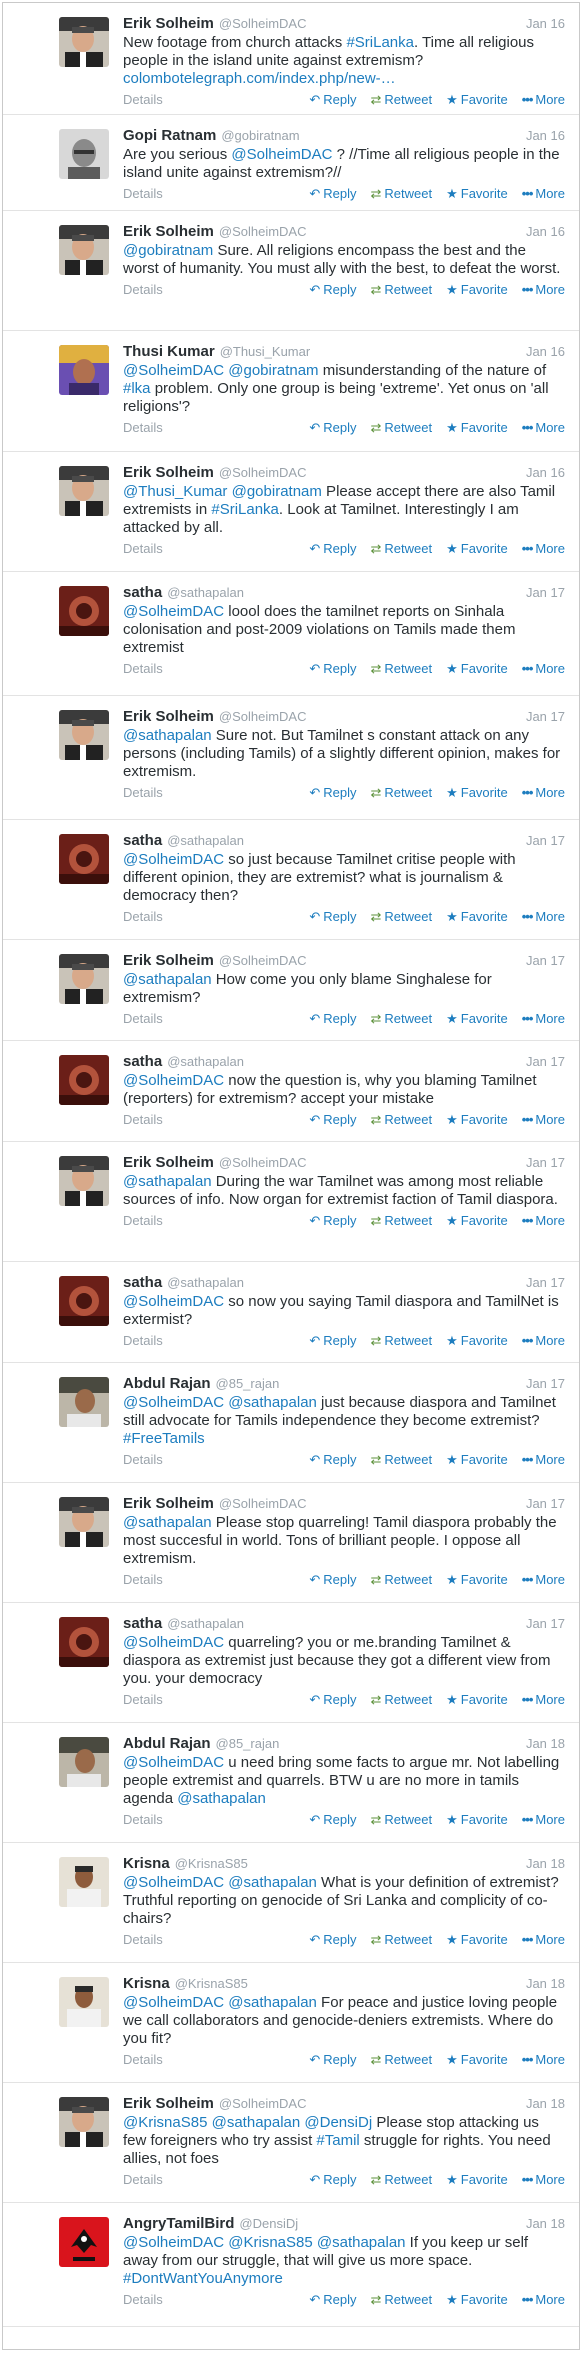 Image resolution: width=582 pixels, height=2354 pixels. What do you see at coordinates (164, 1438) in the screenshot?
I see `tweet-link: #FreeTamils` at bounding box center [164, 1438].